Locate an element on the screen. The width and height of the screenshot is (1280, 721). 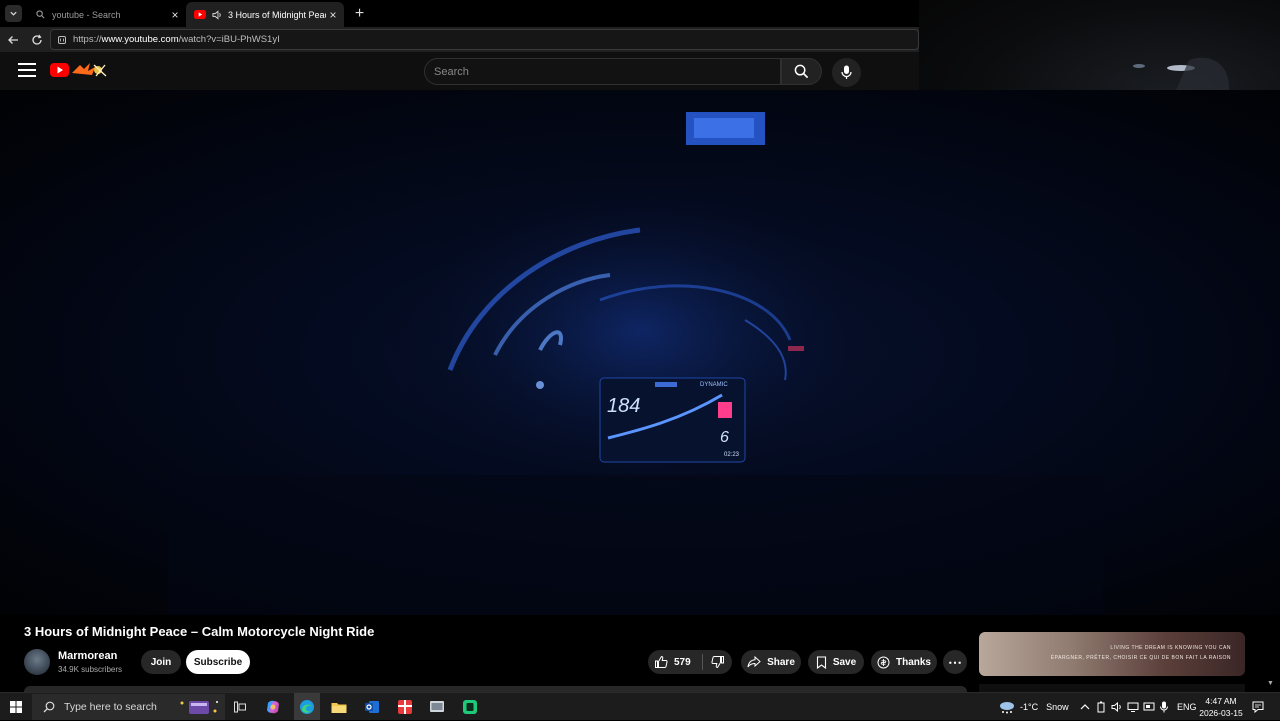
taskbar-clock: 4:47 AM 2026-03-15 is located at coordinates (1221, 707).